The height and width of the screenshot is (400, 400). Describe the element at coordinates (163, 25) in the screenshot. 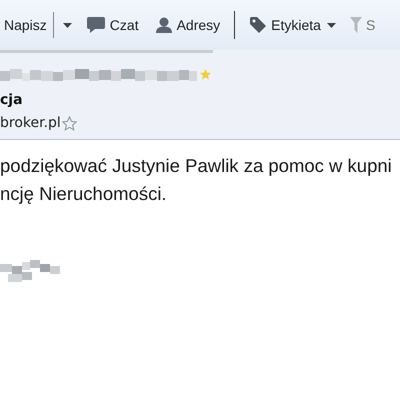

I see `person-icon` at that location.